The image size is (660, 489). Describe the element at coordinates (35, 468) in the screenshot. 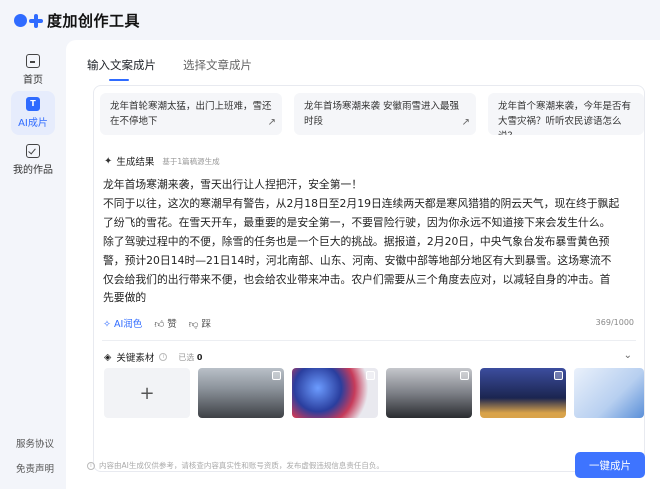

I see `disclaimer-link: 免责声明` at that location.